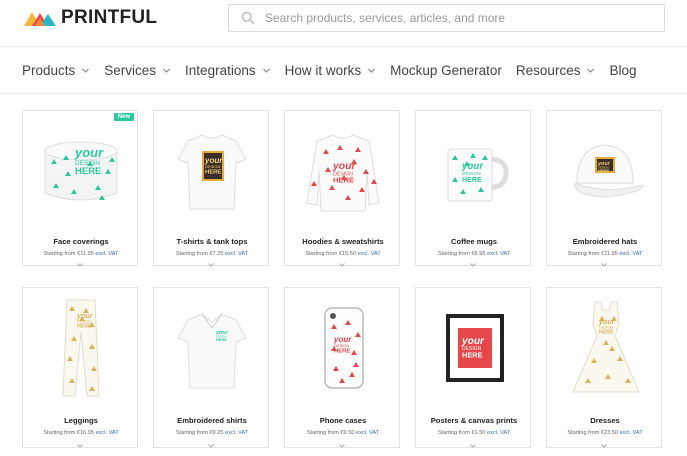  I want to click on price-text: Starting from €1.50, so click(461, 433).